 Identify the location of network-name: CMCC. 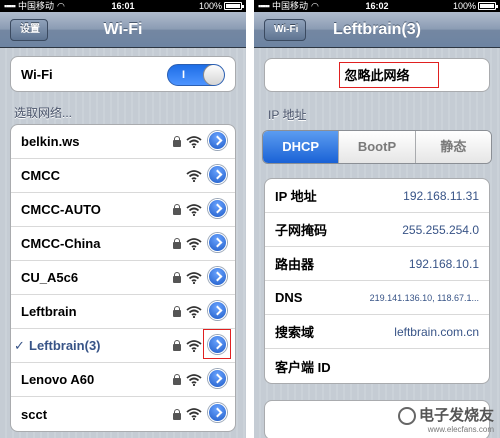
(40, 175).